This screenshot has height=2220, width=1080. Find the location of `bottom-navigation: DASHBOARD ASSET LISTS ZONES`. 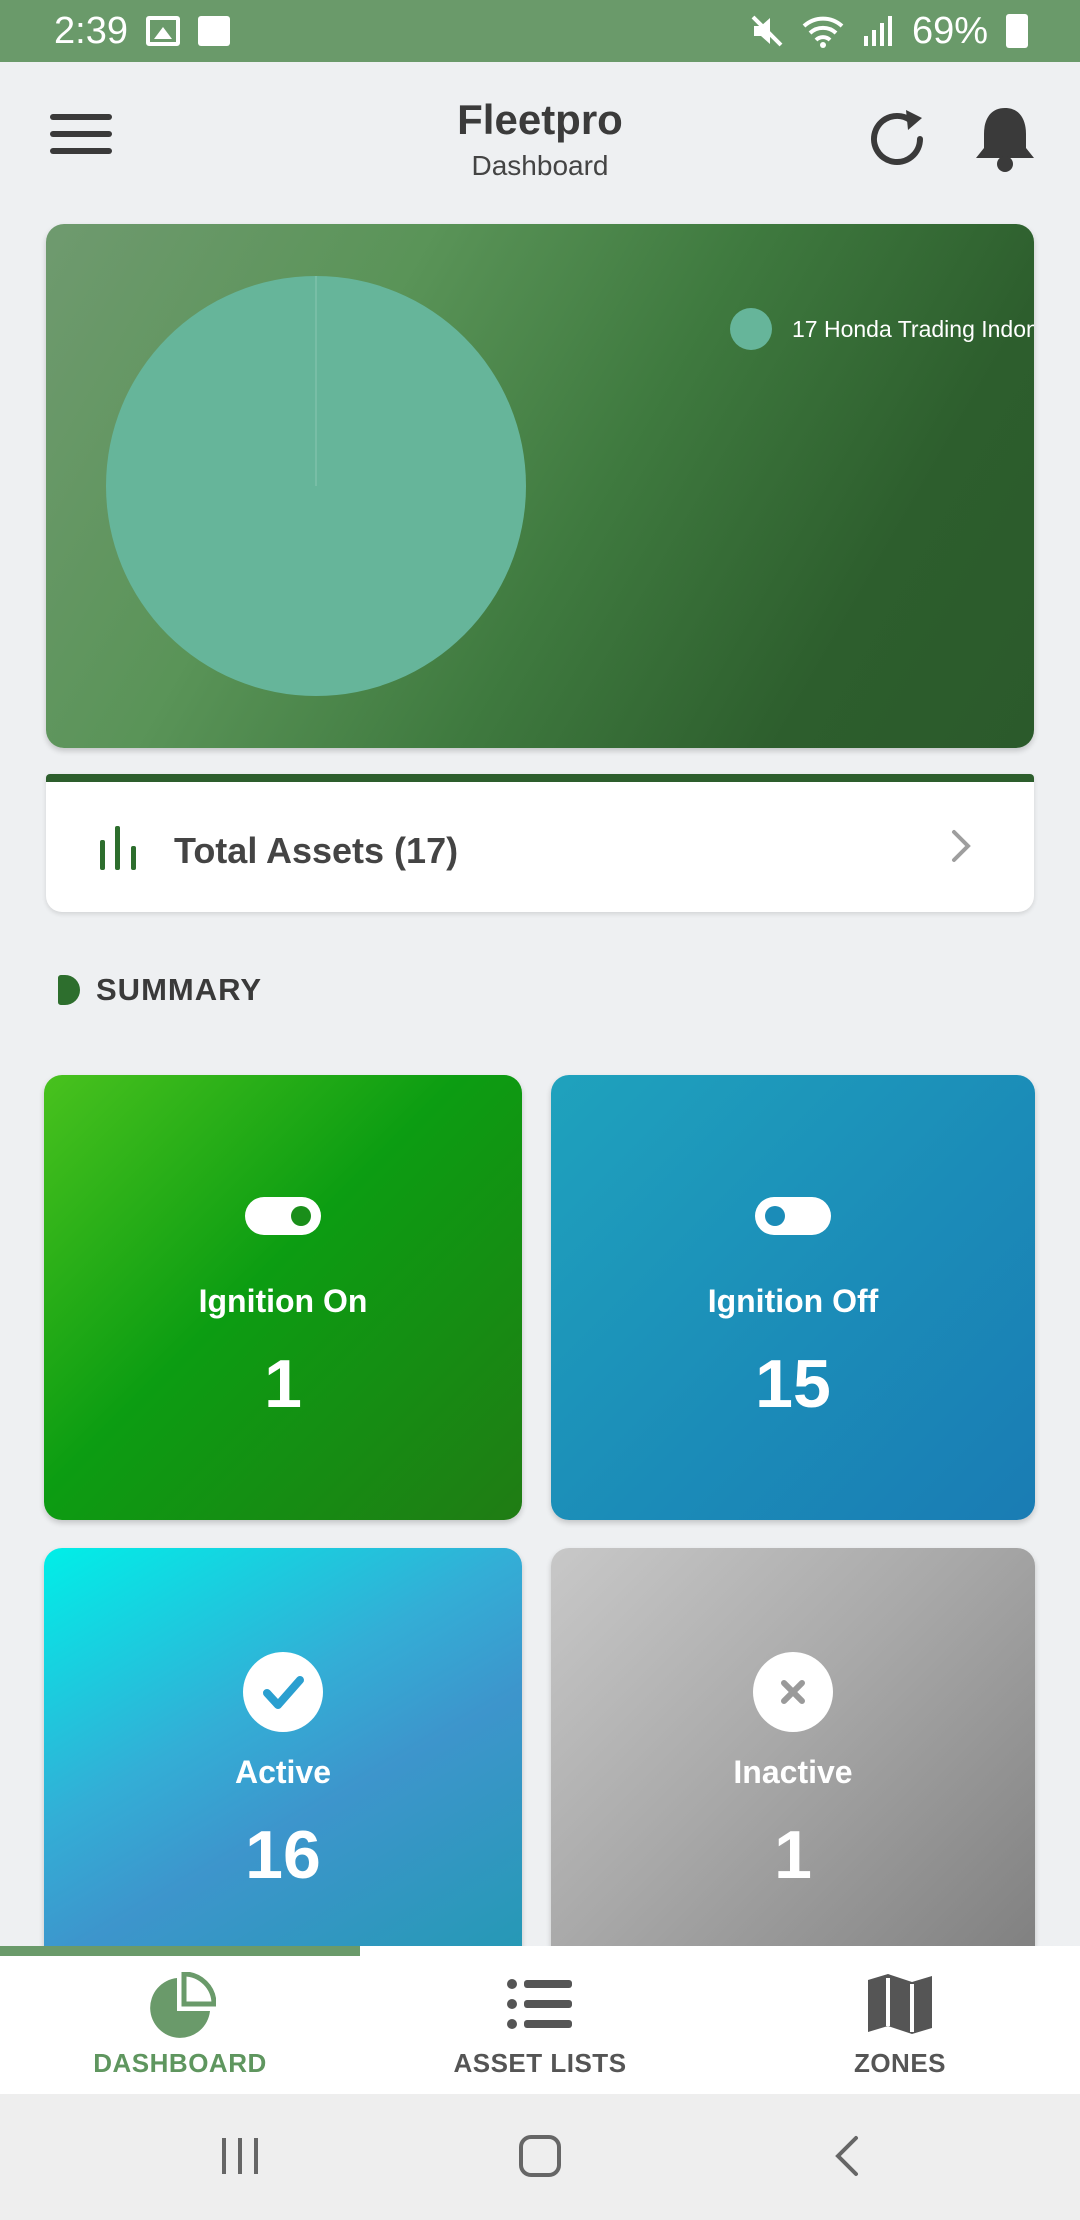

bottom-navigation: DASHBOARD ASSET LISTS ZONES is located at coordinates (540, 2020).